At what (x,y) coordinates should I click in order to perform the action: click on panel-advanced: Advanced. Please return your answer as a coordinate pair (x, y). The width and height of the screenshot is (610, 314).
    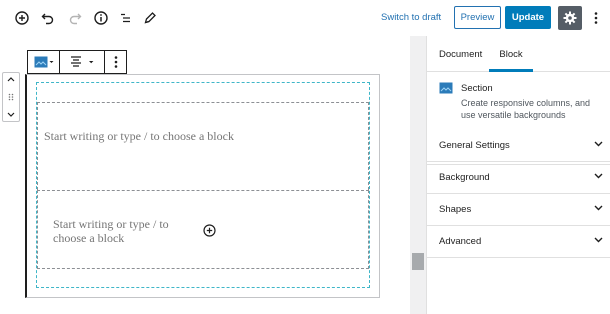
    Looking at the image, I should click on (518, 242).